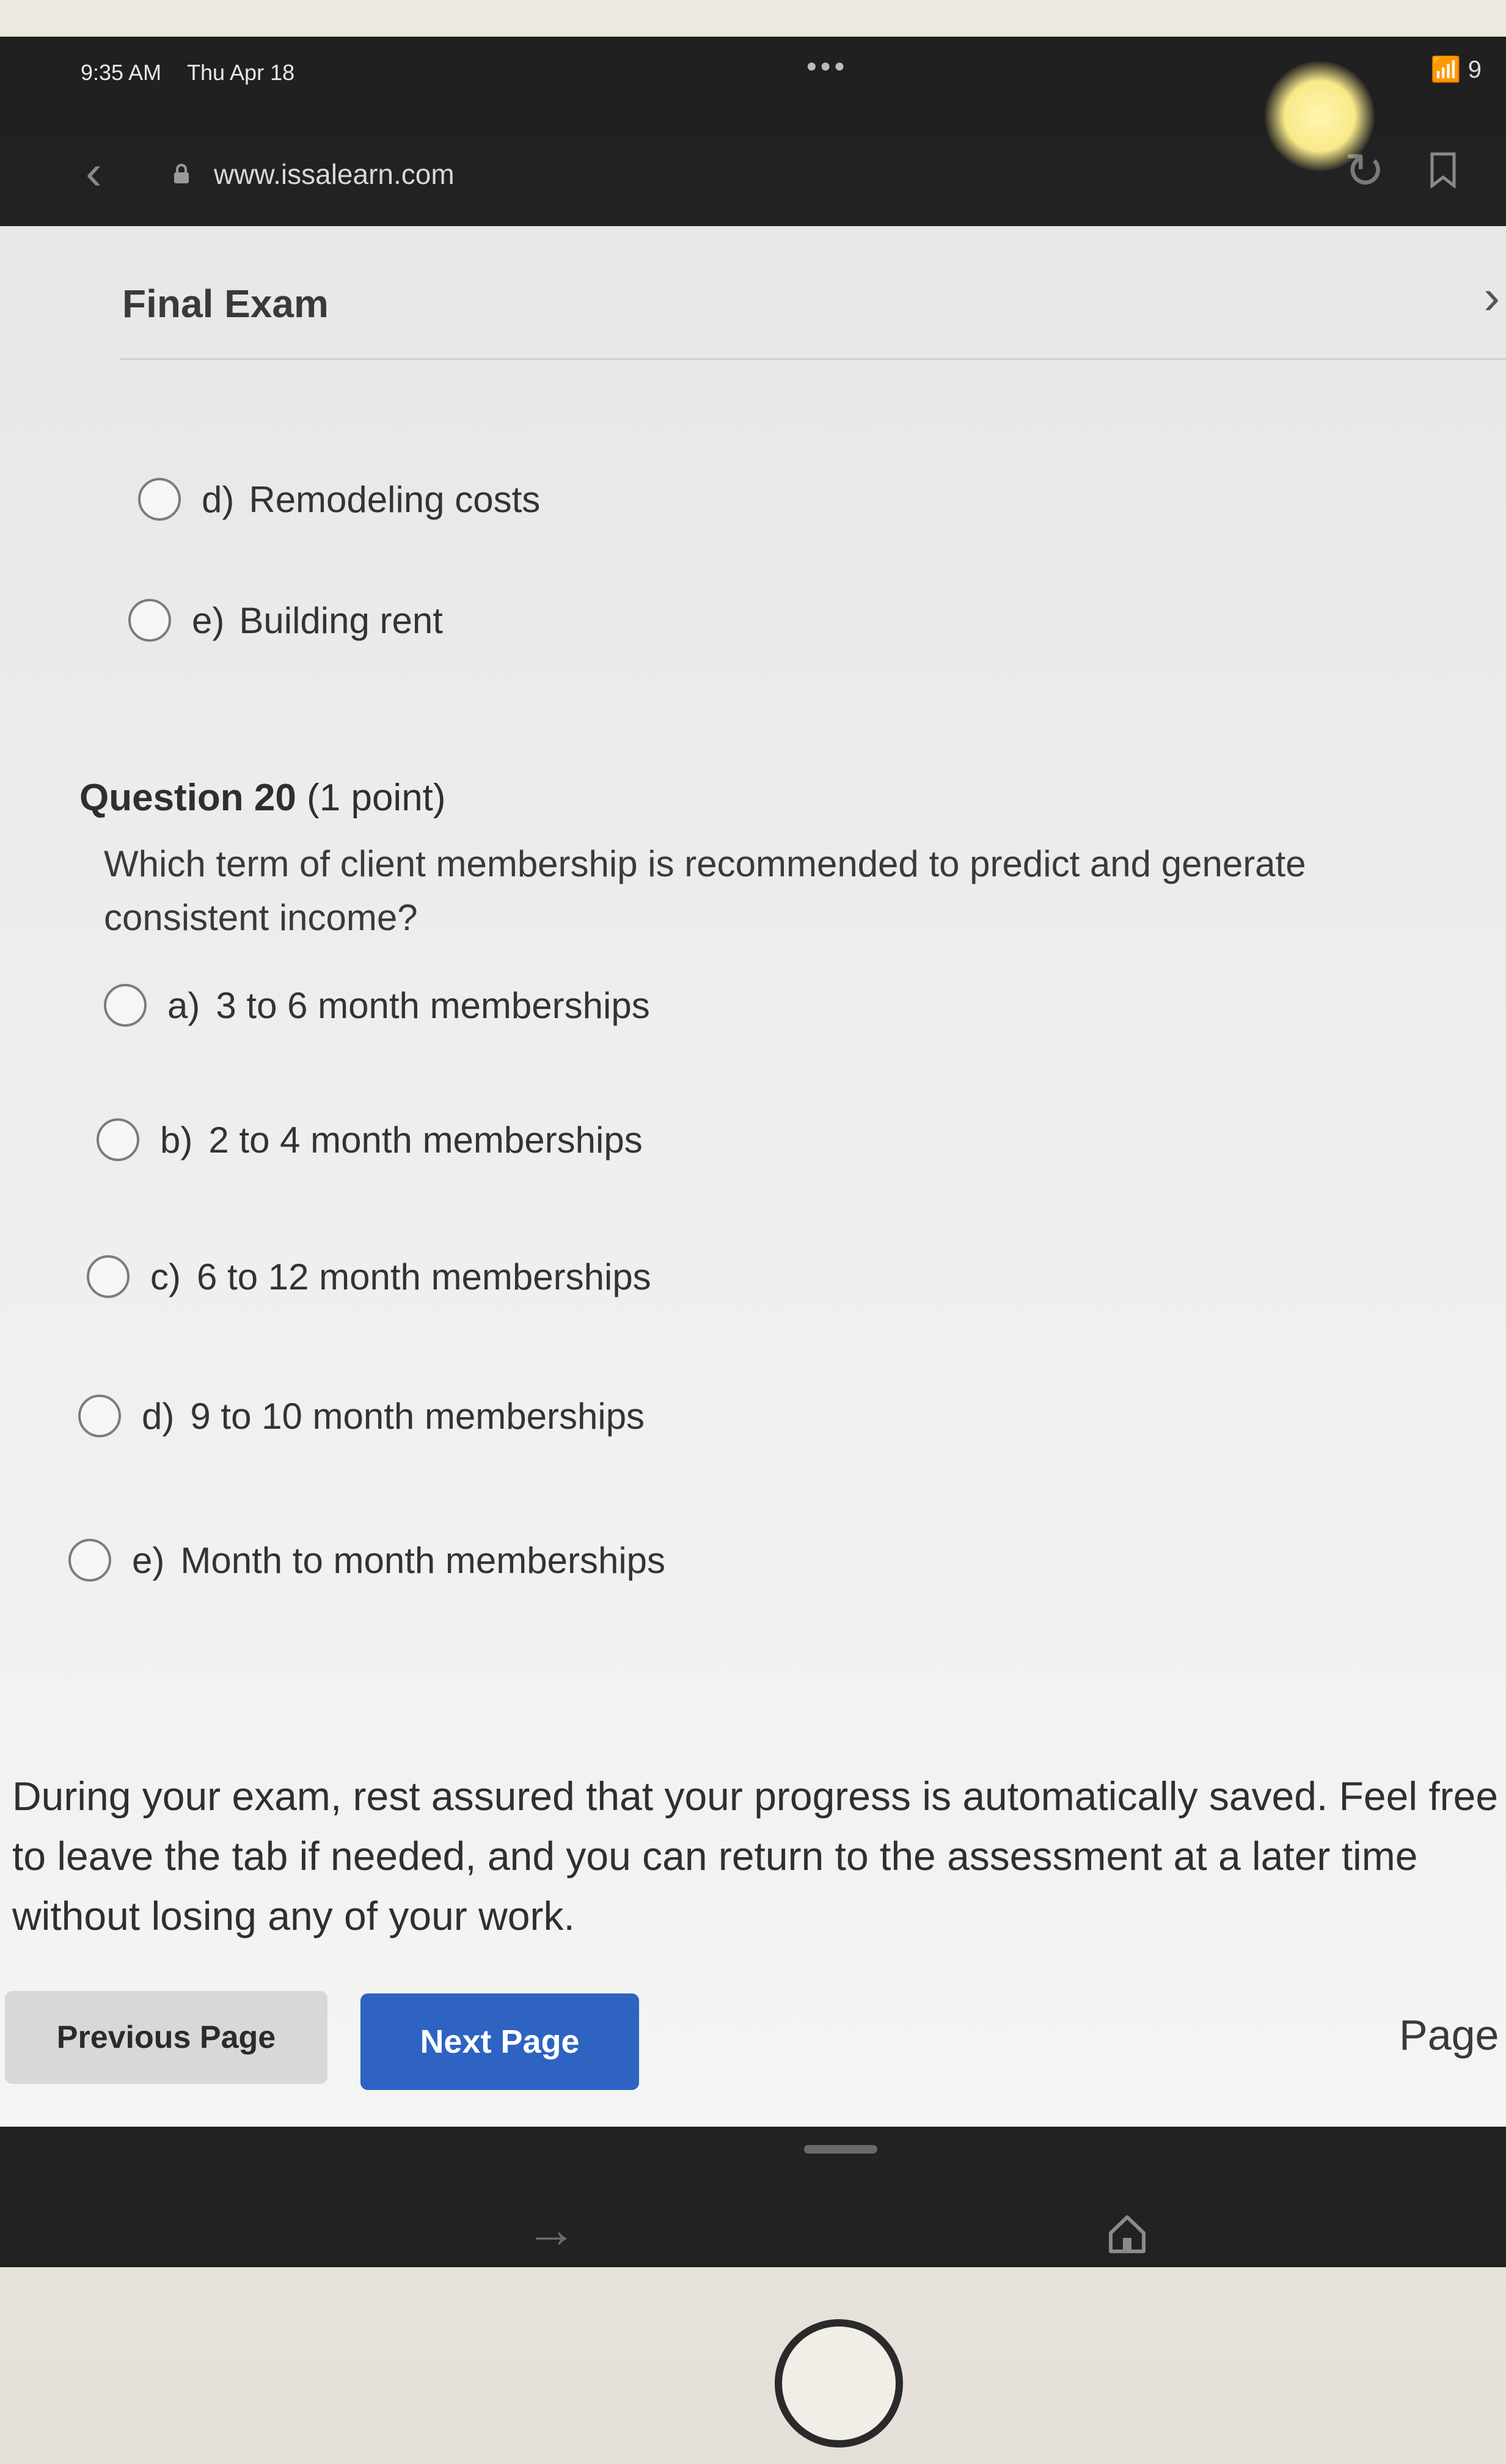 This screenshot has height=2464, width=1506. I want to click on lock-icon, so click(182, 174).